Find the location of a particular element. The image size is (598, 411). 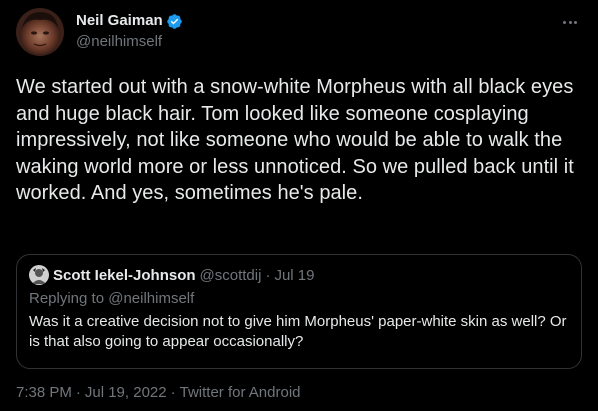

quoted-tweet-header: Scott Iekel-Johnson @scottdij · Jul 19 is located at coordinates (299, 275).